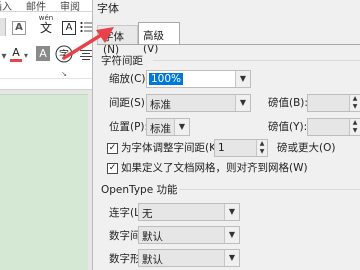  I want to click on position-by-spinner: ▲ ▼, so click(333, 127).